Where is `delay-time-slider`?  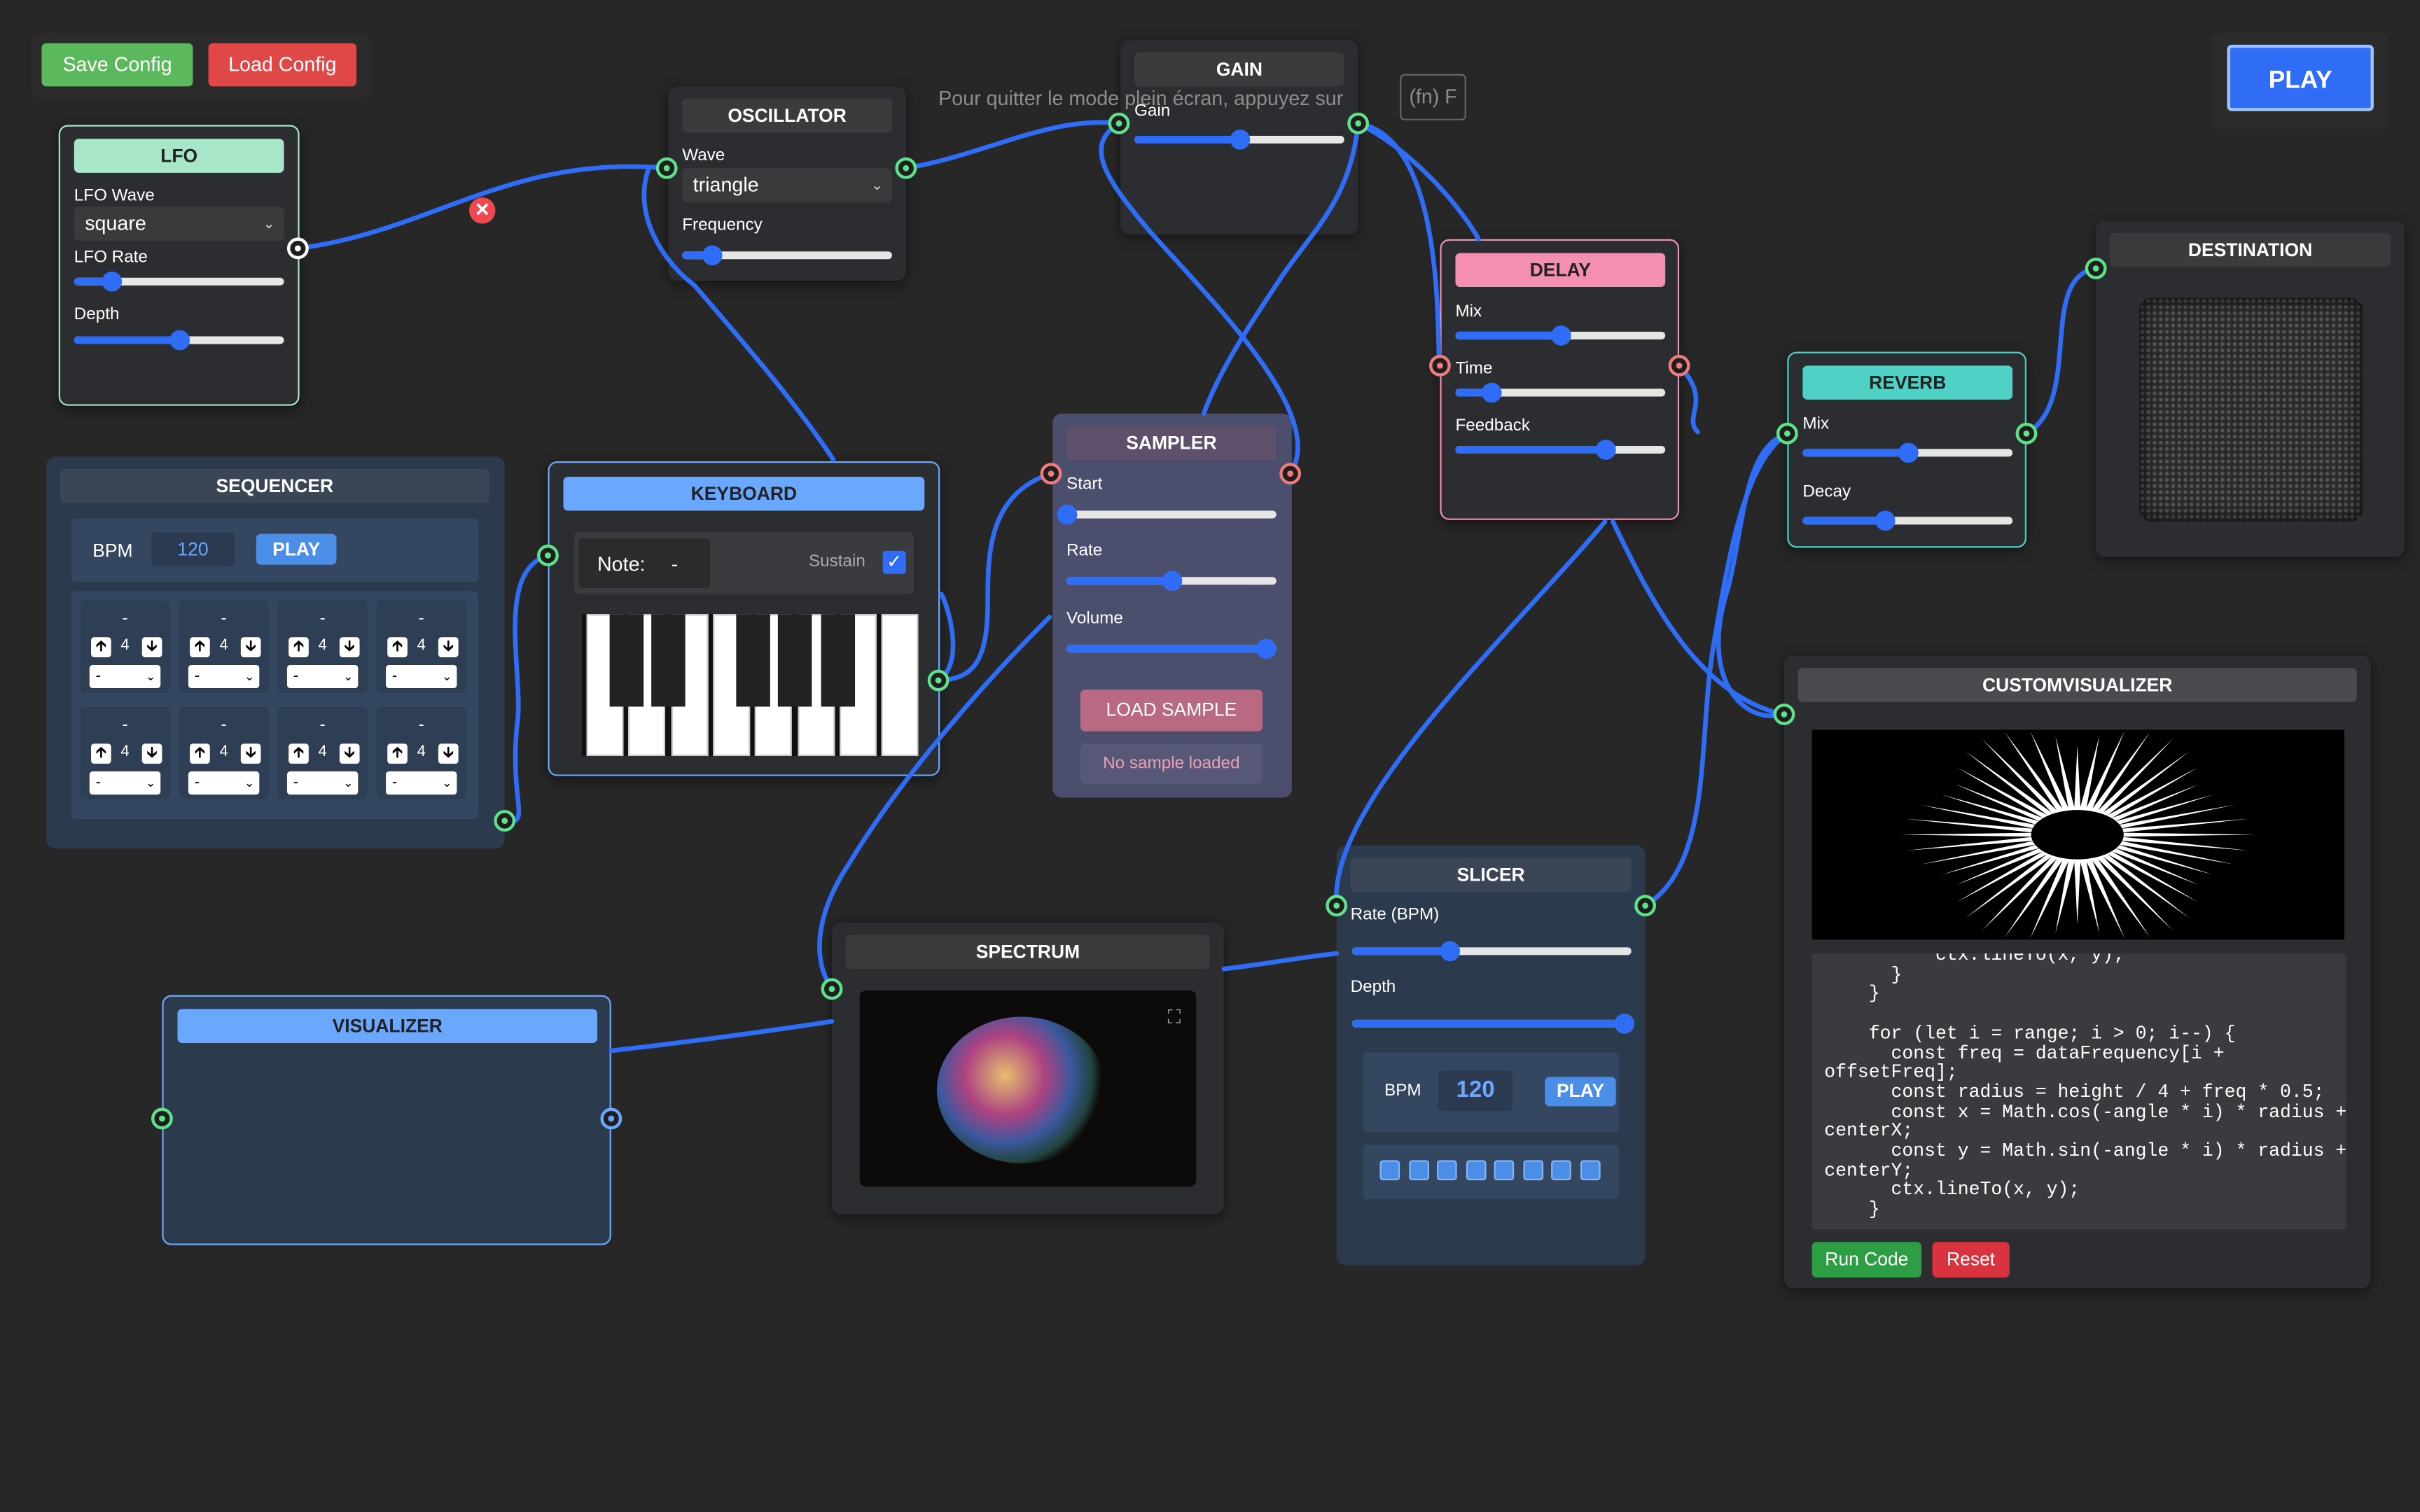 delay-time-slider is located at coordinates (1560, 392).